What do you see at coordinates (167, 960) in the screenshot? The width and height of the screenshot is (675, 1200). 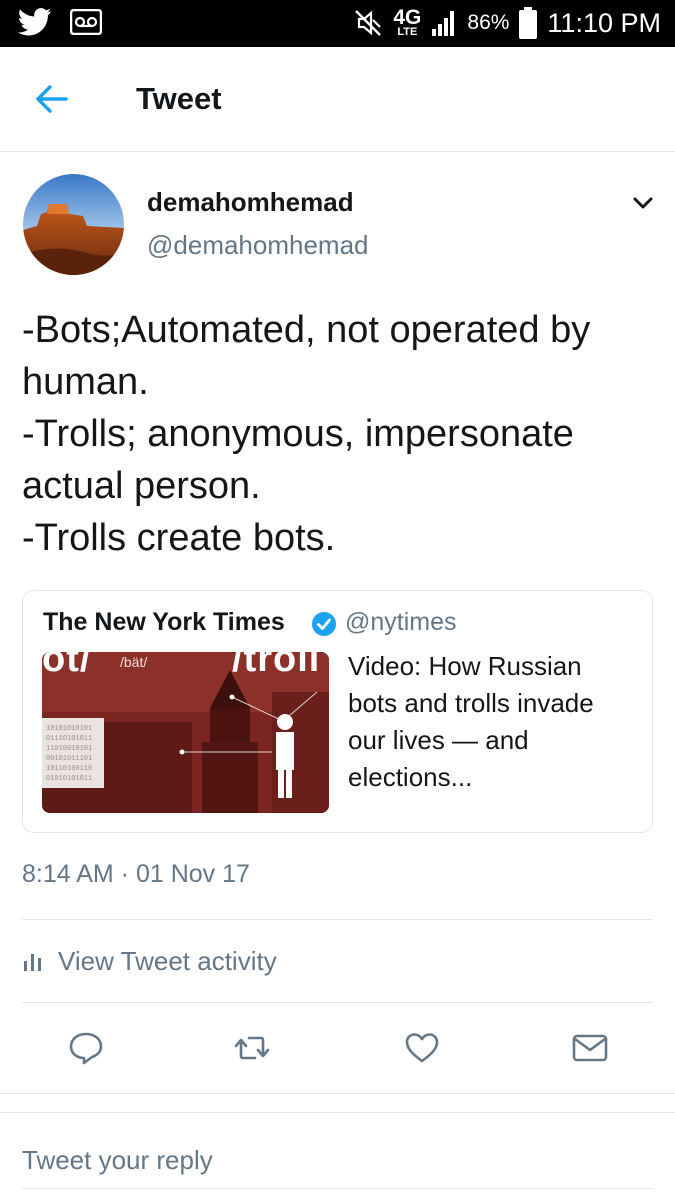 I see `activity-label: View Tweet activity` at bounding box center [167, 960].